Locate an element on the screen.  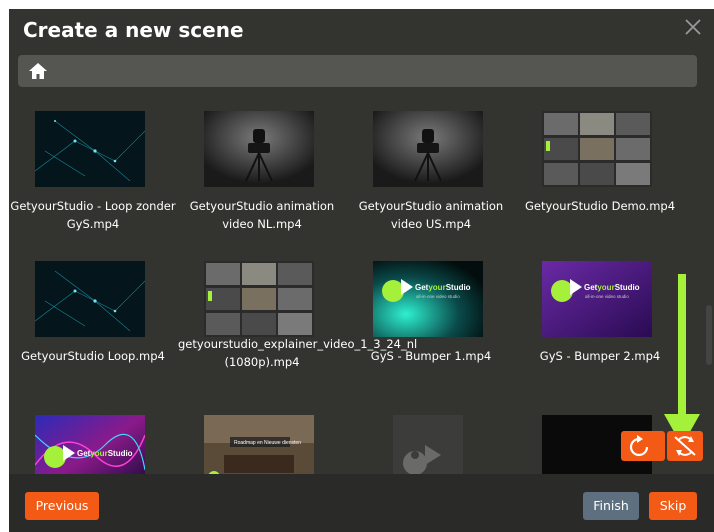
media-tile: GetyourStudio Loop.mp4 is located at coordinates (93, 330).